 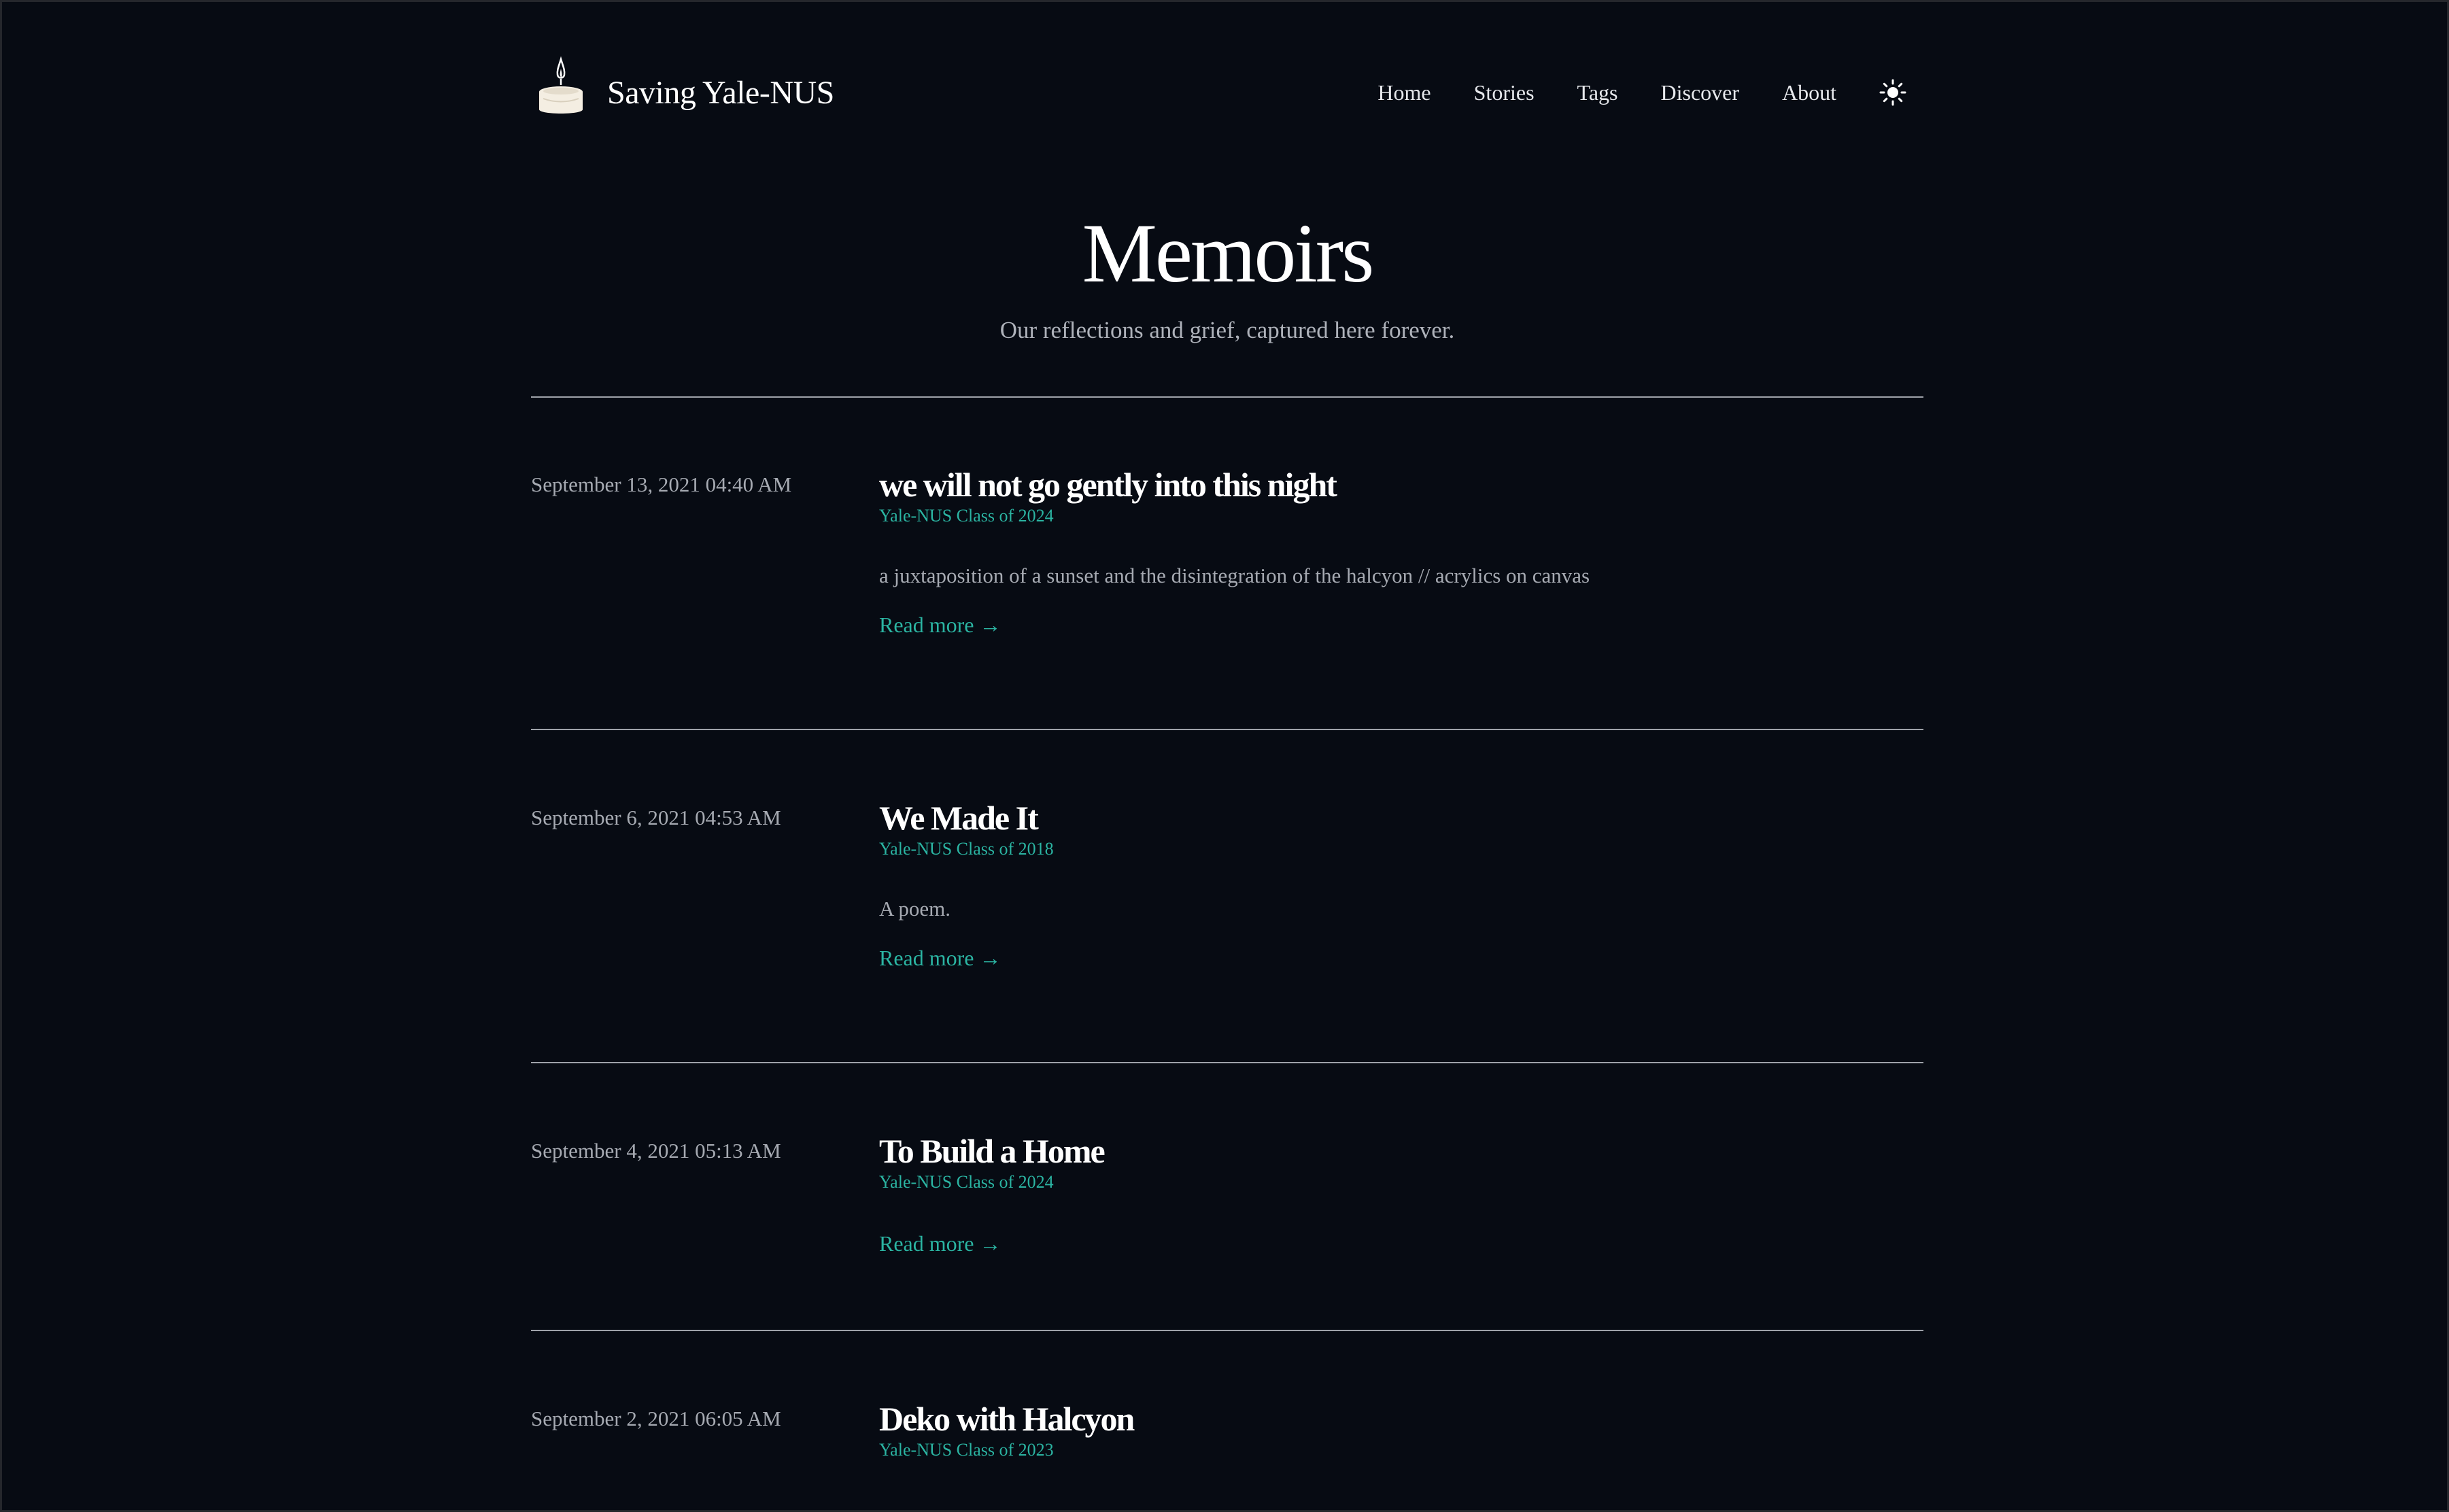 What do you see at coordinates (966, 849) in the screenshot?
I see `post-author: Yale-NUS Class of 2018` at bounding box center [966, 849].